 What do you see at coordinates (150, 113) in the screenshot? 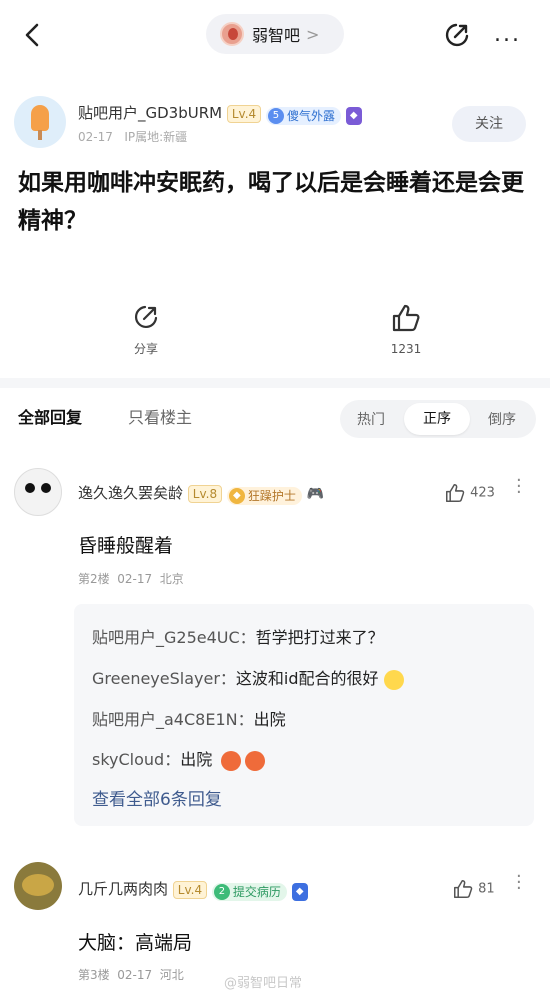
I see `poster-username: 贴吧用户_GD3bURM` at bounding box center [150, 113].